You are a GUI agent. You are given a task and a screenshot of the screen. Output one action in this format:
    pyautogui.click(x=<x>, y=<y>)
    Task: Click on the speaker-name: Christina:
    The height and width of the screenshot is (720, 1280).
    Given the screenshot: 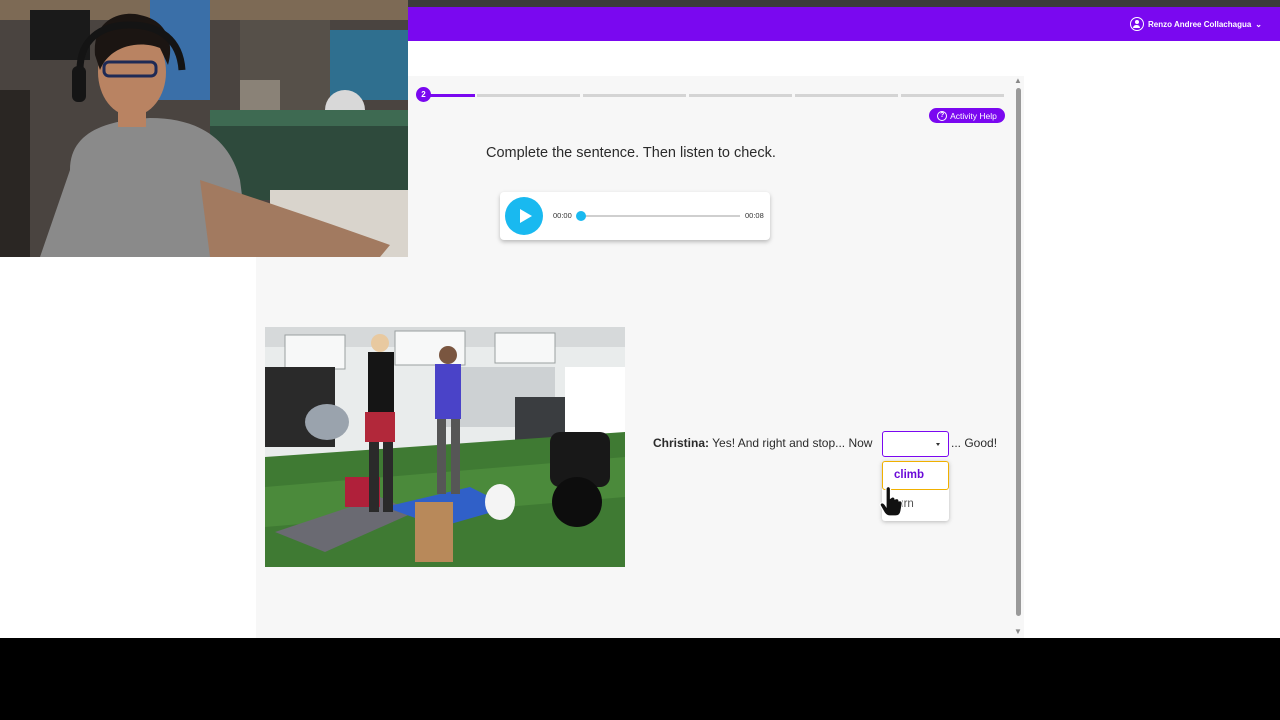 What is the action you would take?
    pyautogui.click(x=681, y=443)
    